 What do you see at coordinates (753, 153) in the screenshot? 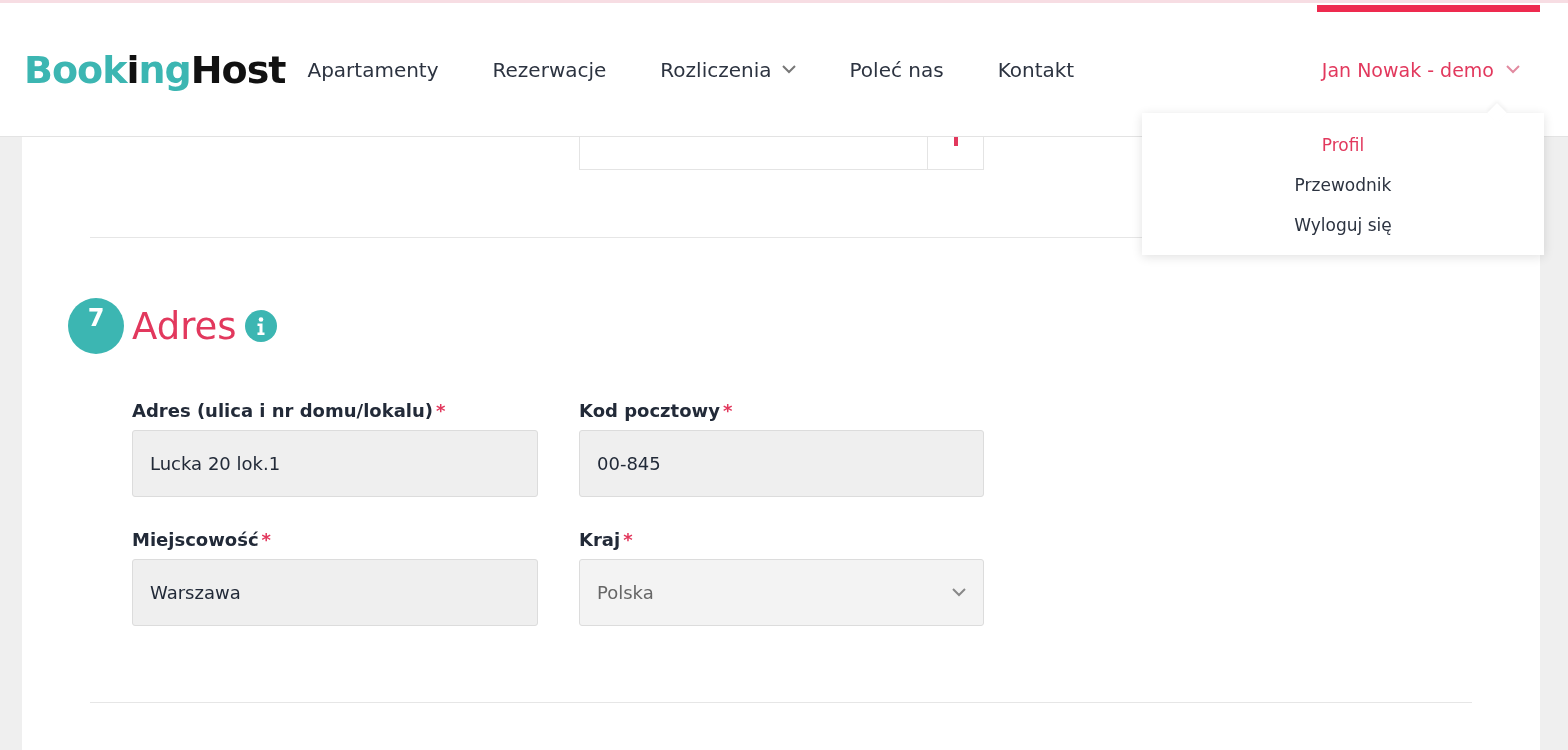
I see `email-field` at bounding box center [753, 153].